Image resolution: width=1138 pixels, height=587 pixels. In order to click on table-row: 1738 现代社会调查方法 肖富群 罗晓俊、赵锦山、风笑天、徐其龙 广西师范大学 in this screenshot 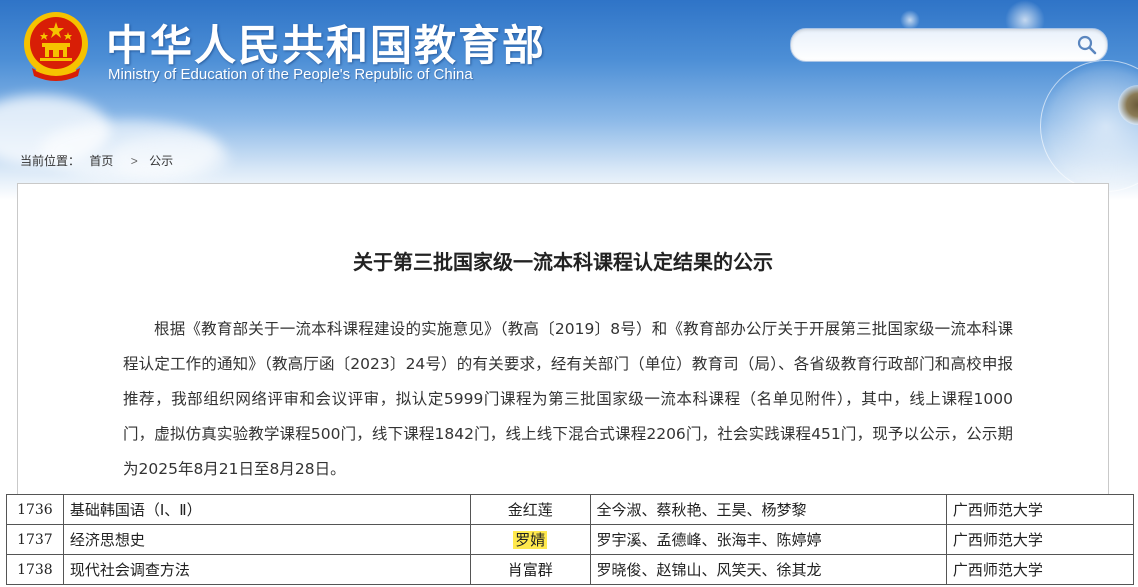, I will do `click(570, 569)`.